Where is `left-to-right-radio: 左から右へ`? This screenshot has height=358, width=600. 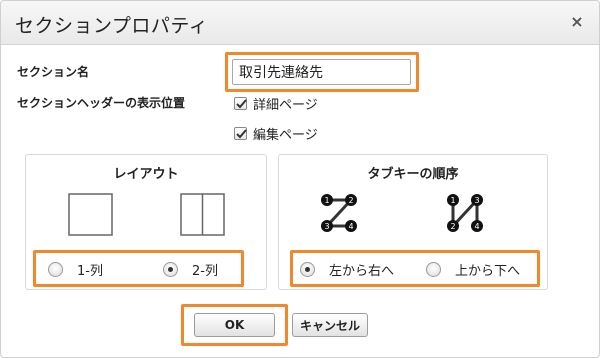 left-to-right-radio: 左から右へ is located at coordinates (347, 269).